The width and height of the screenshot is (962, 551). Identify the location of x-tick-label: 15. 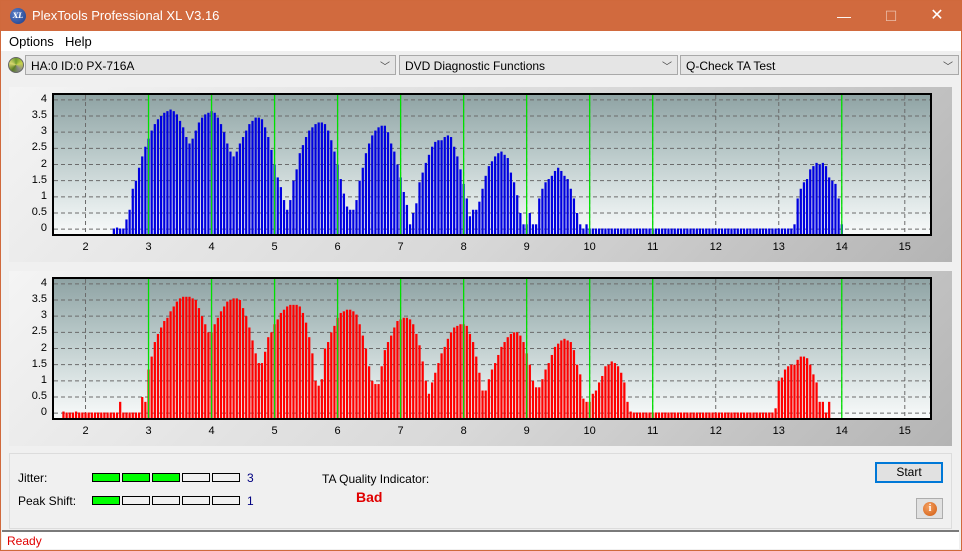
(904, 247).